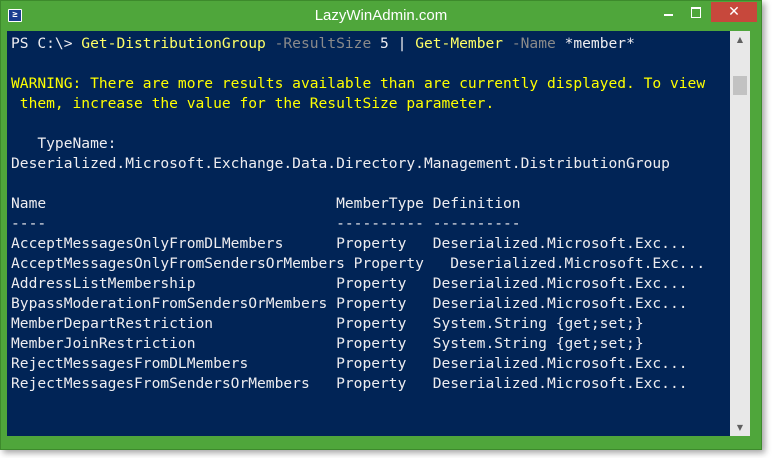 The image size is (772, 458). I want to click on scroll-up-icon: ▲, so click(740, 39).